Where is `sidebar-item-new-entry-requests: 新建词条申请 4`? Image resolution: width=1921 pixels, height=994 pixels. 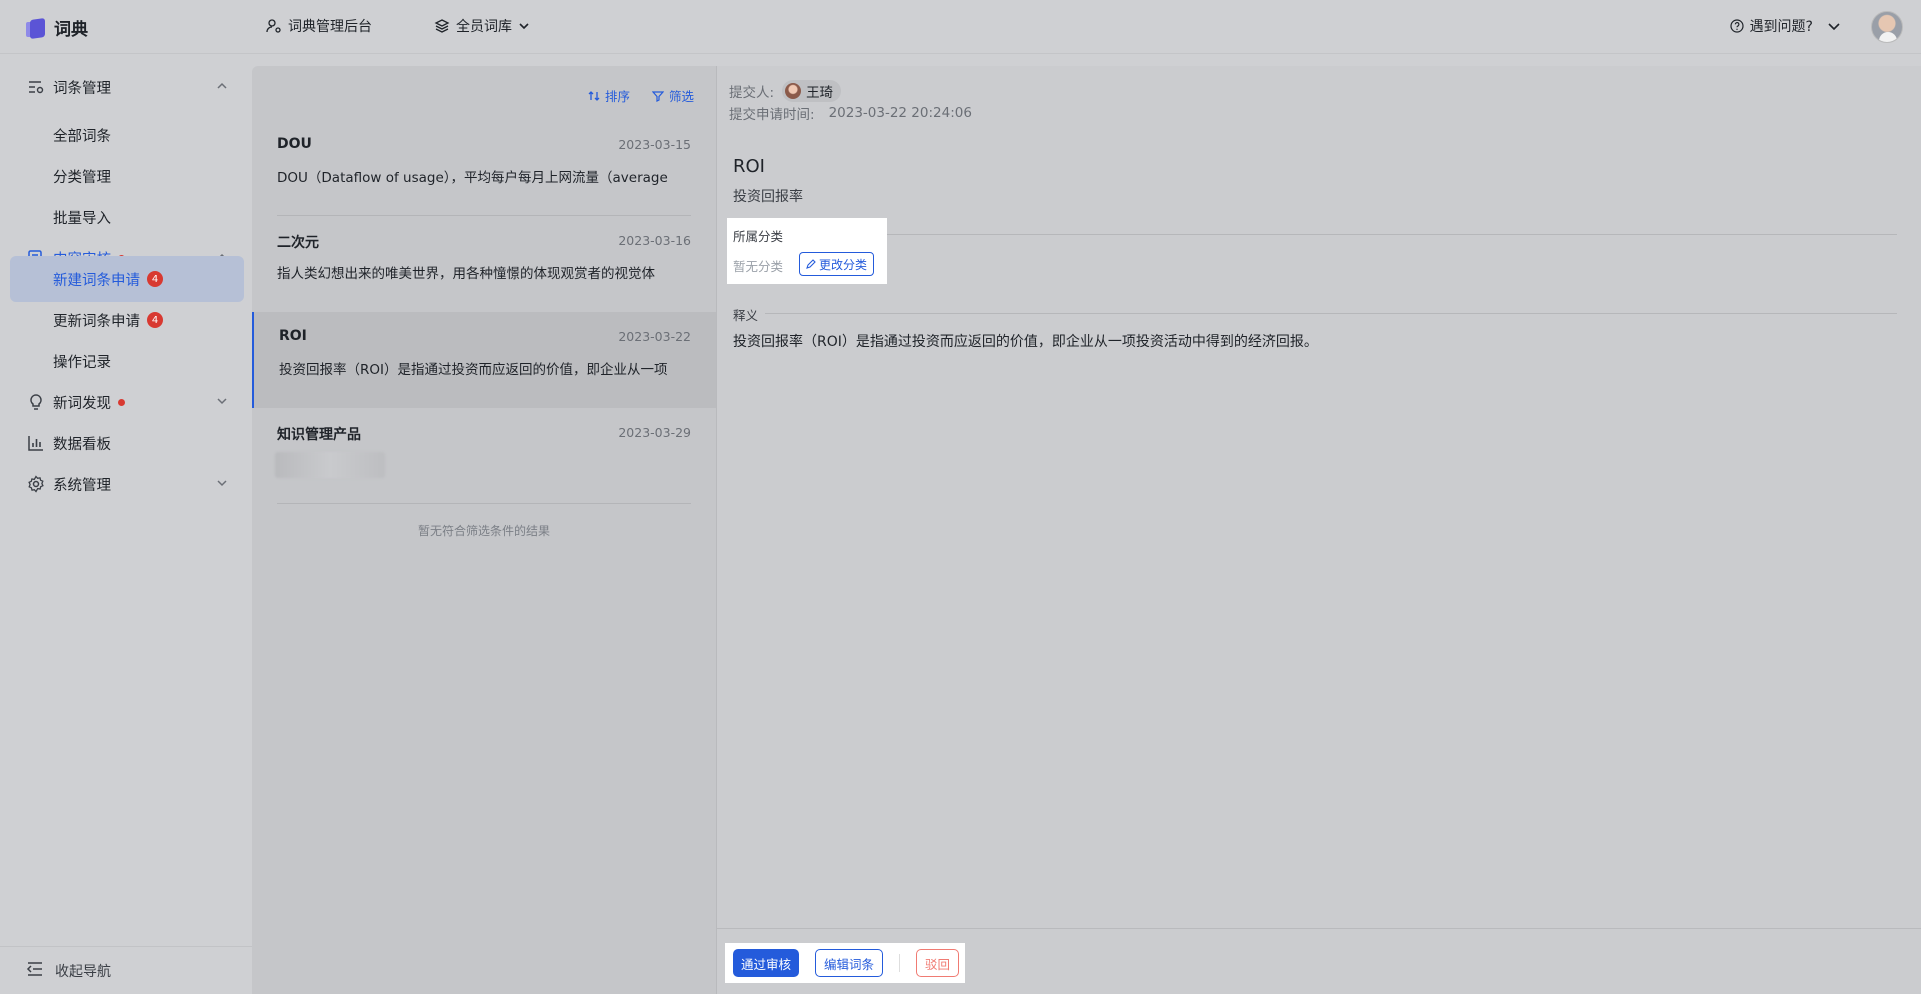
sidebar-item-new-entry-requests: 新建词条申请 4 is located at coordinates (127, 279).